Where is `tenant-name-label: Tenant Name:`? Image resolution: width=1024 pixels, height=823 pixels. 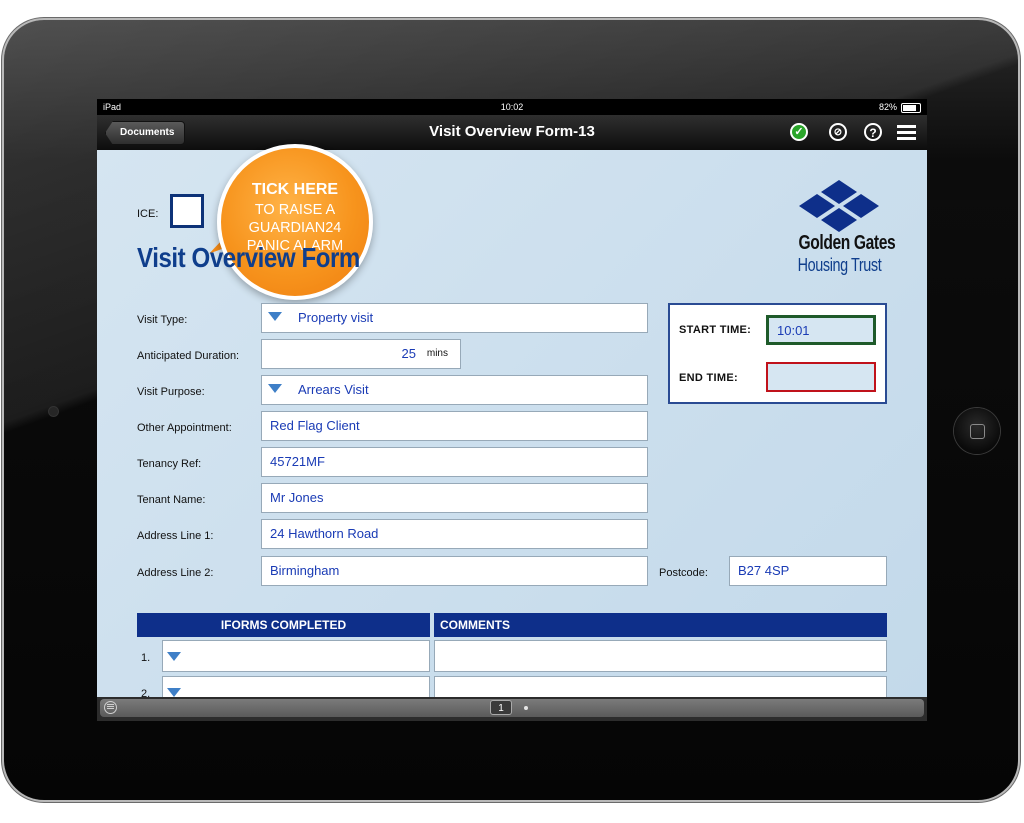 tenant-name-label: Tenant Name: is located at coordinates (171, 500).